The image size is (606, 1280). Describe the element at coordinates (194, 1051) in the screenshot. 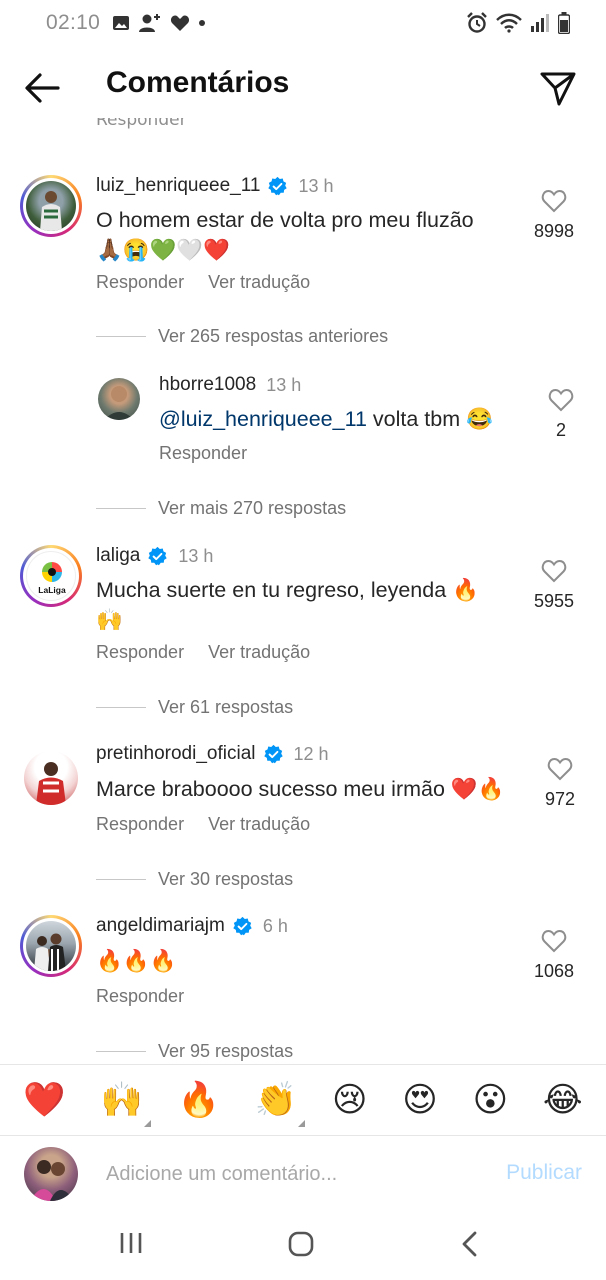

I see `view-replies-button: Ver 95 respostas` at that location.